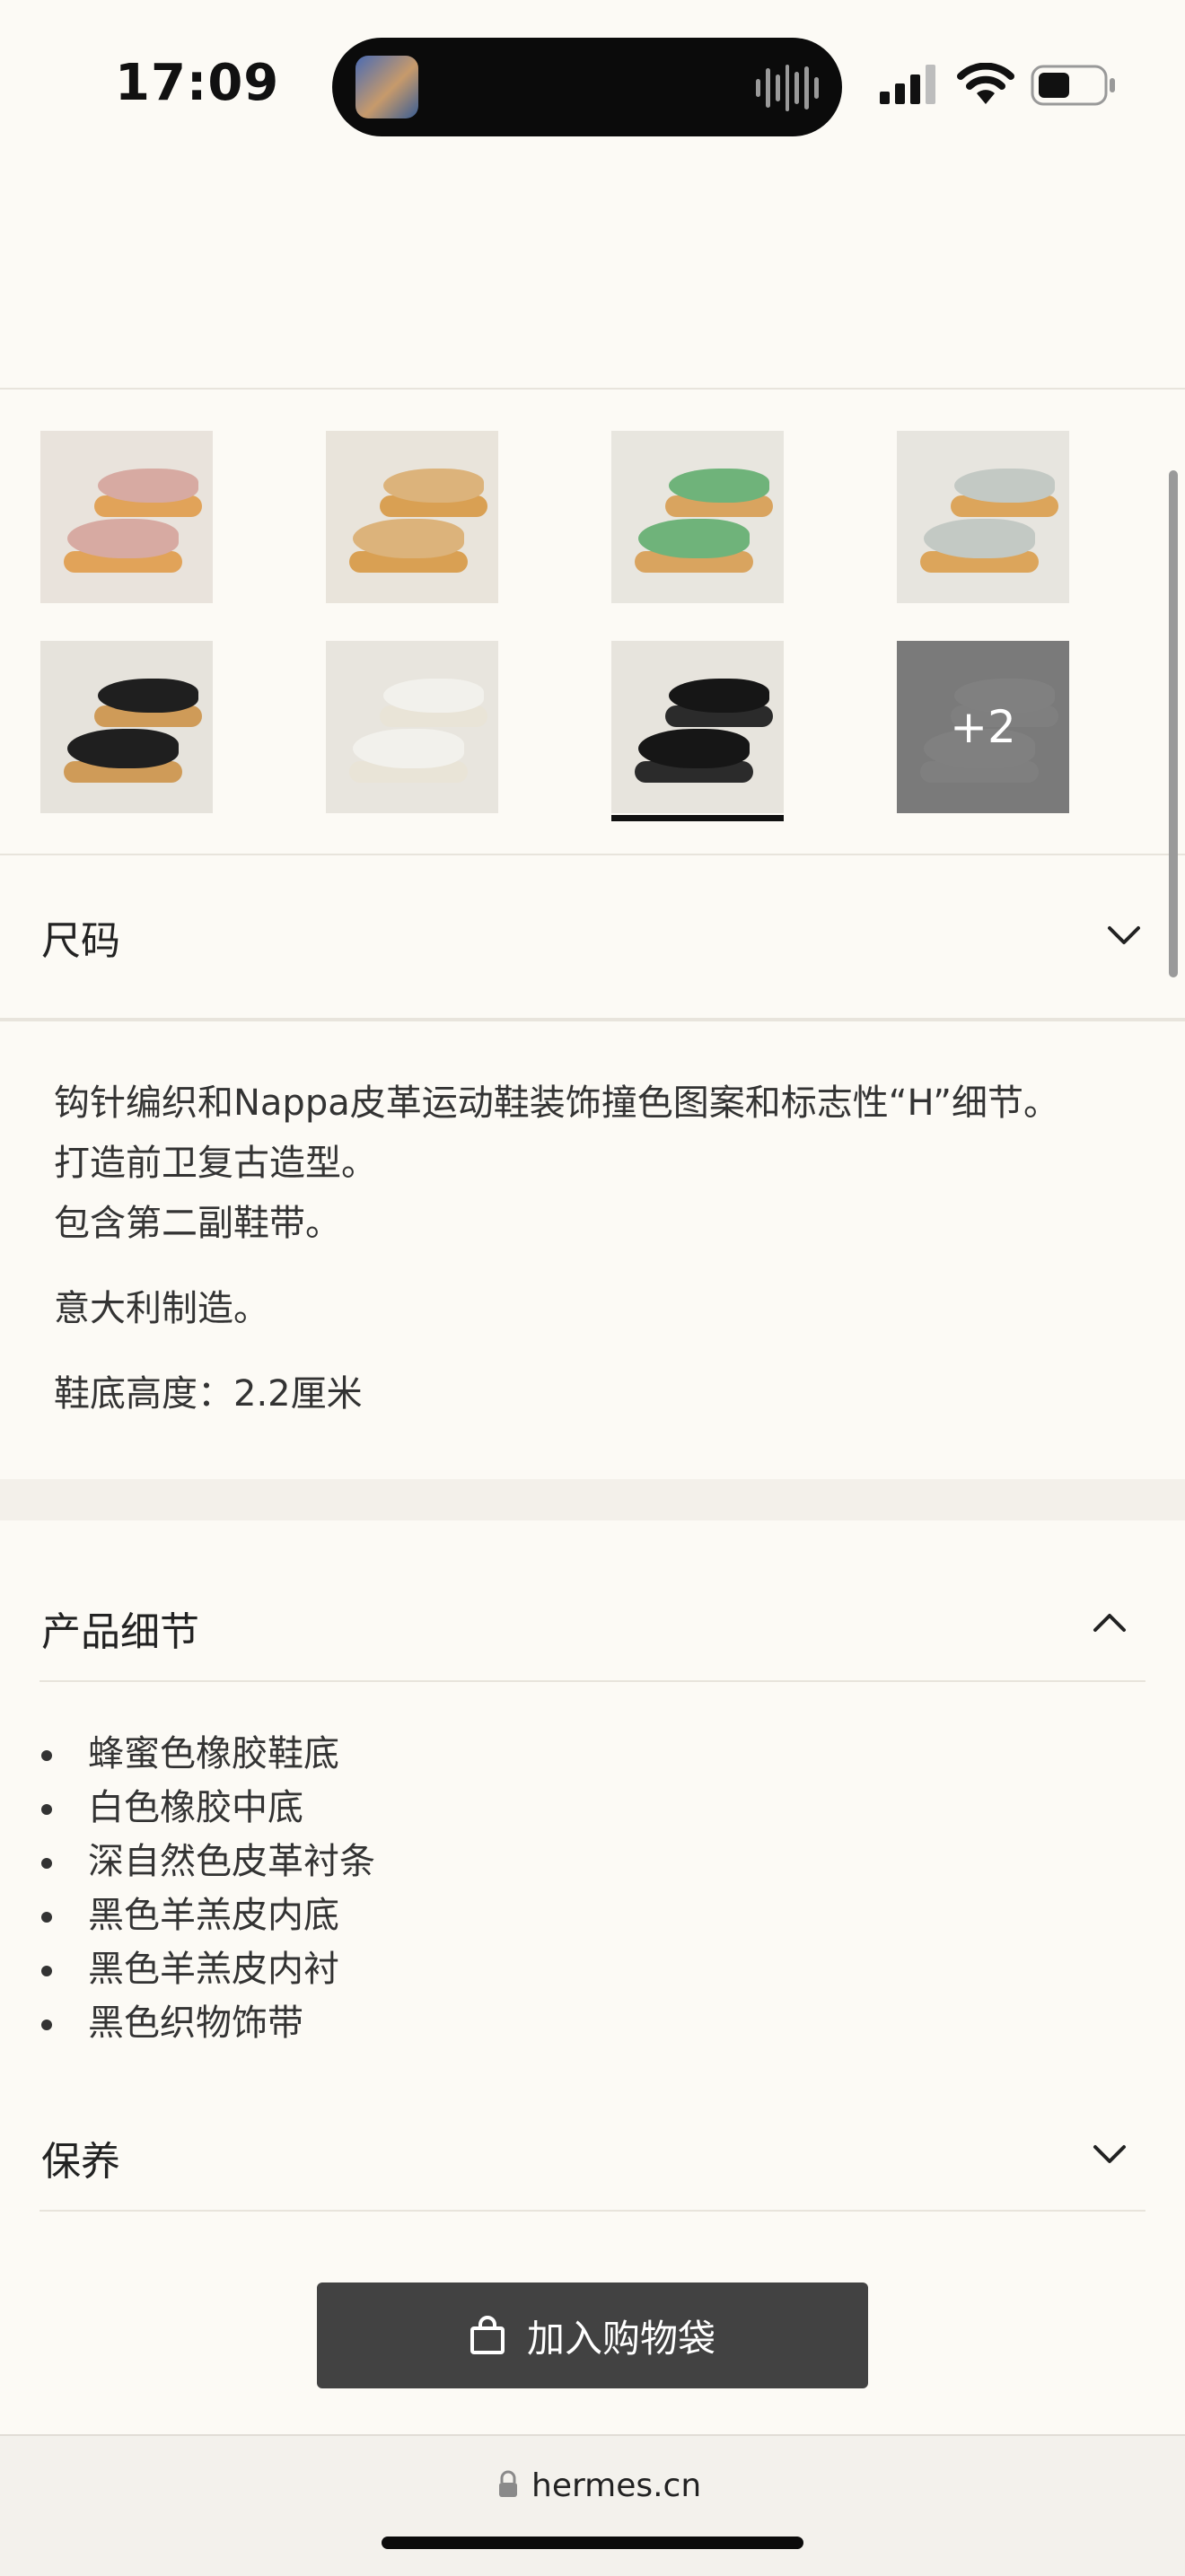  Describe the element at coordinates (487, 2335) in the screenshot. I see `shopping-bag-icon` at that location.